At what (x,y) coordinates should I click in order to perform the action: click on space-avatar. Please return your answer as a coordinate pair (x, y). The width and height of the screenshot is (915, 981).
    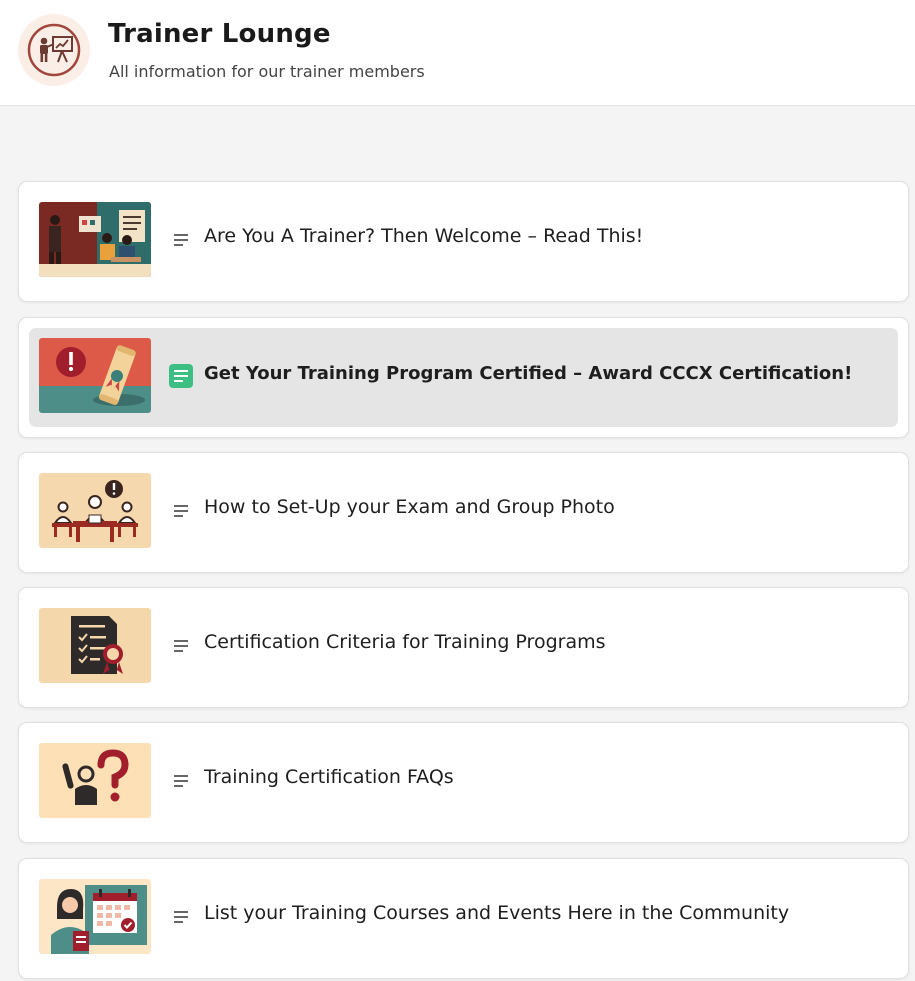
    Looking at the image, I should click on (54, 50).